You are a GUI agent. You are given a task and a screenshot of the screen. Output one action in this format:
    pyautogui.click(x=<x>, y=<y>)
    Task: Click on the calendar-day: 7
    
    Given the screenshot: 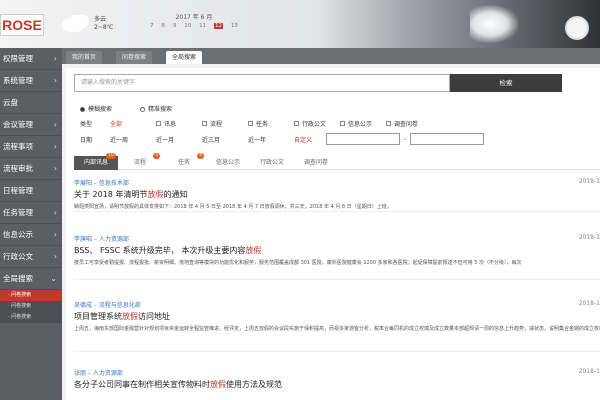 What is the action you would take?
    pyautogui.click(x=152, y=26)
    